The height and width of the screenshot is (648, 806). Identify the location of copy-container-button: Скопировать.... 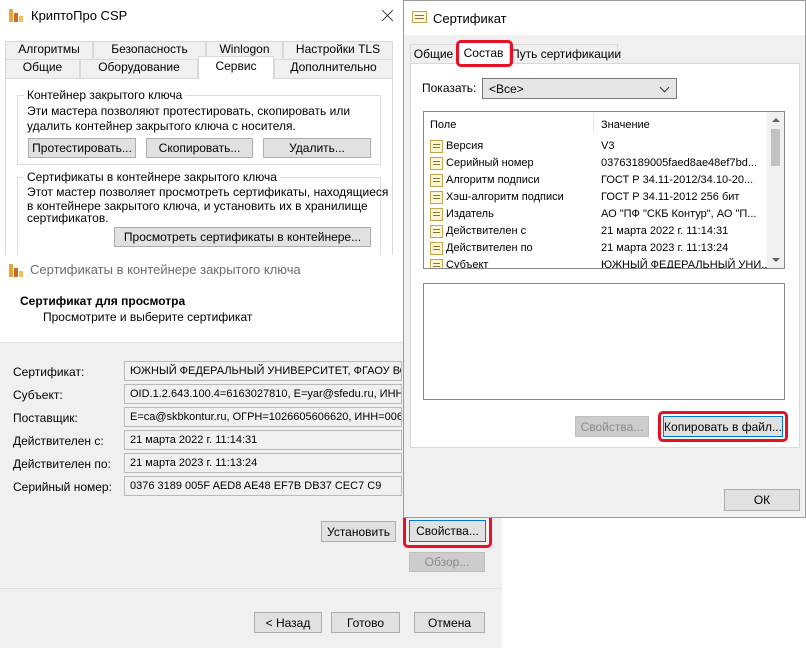
(199, 148).